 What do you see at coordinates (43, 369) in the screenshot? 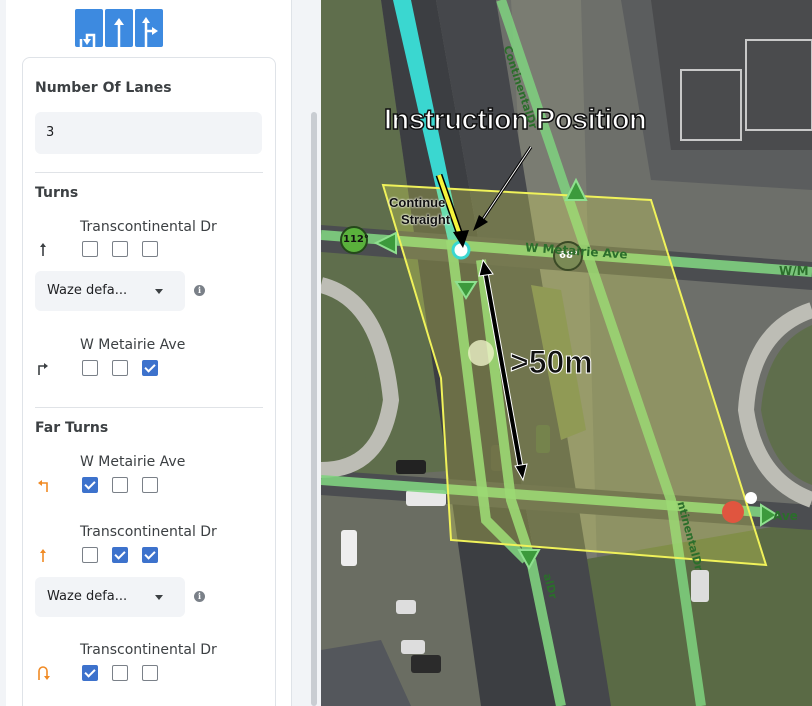
I see `right-turn-icon` at bounding box center [43, 369].